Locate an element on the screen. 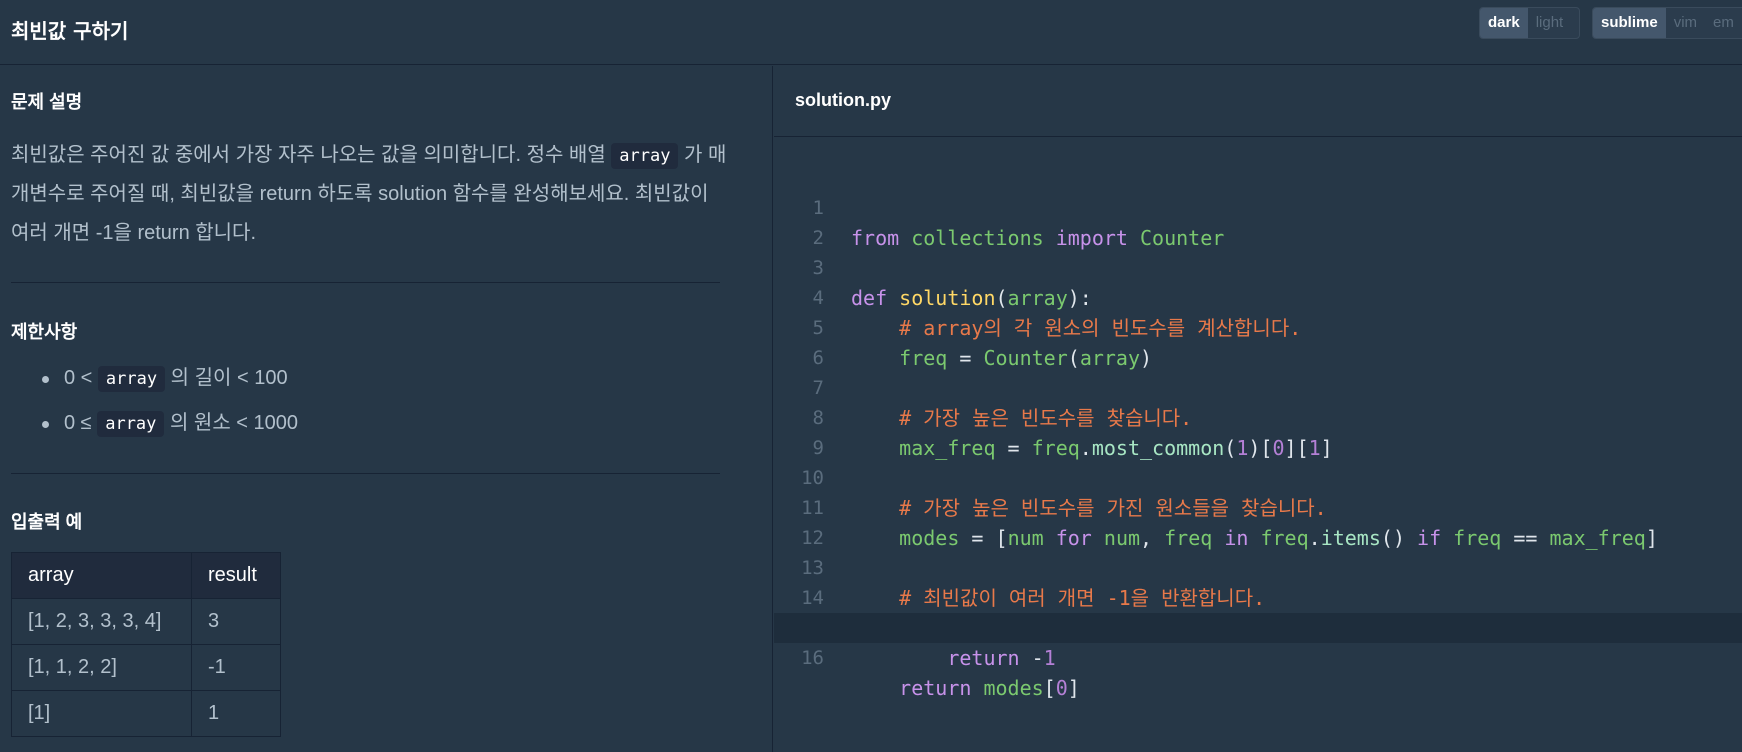 The height and width of the screenshot is (752, 1742). code-line-active: 16 return modes[0] is located at coordinates (1258, 656).